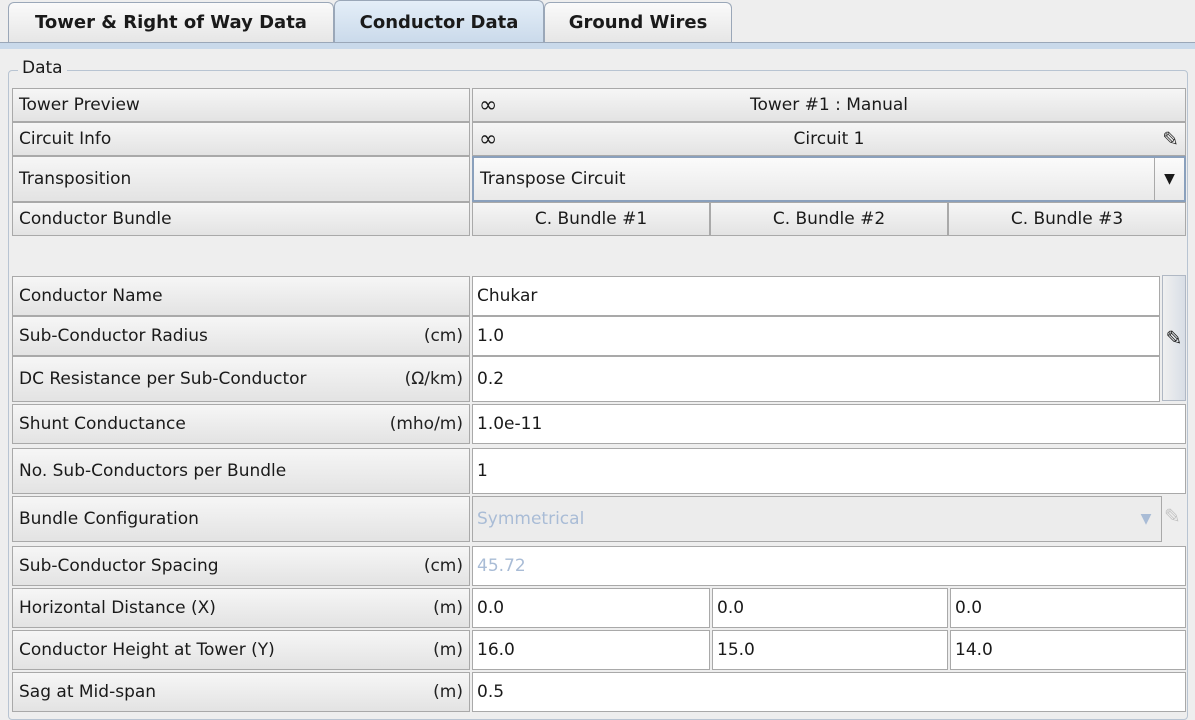  I want to click on transposition-select: Transpose Circuit ▼, so click(829, 179).